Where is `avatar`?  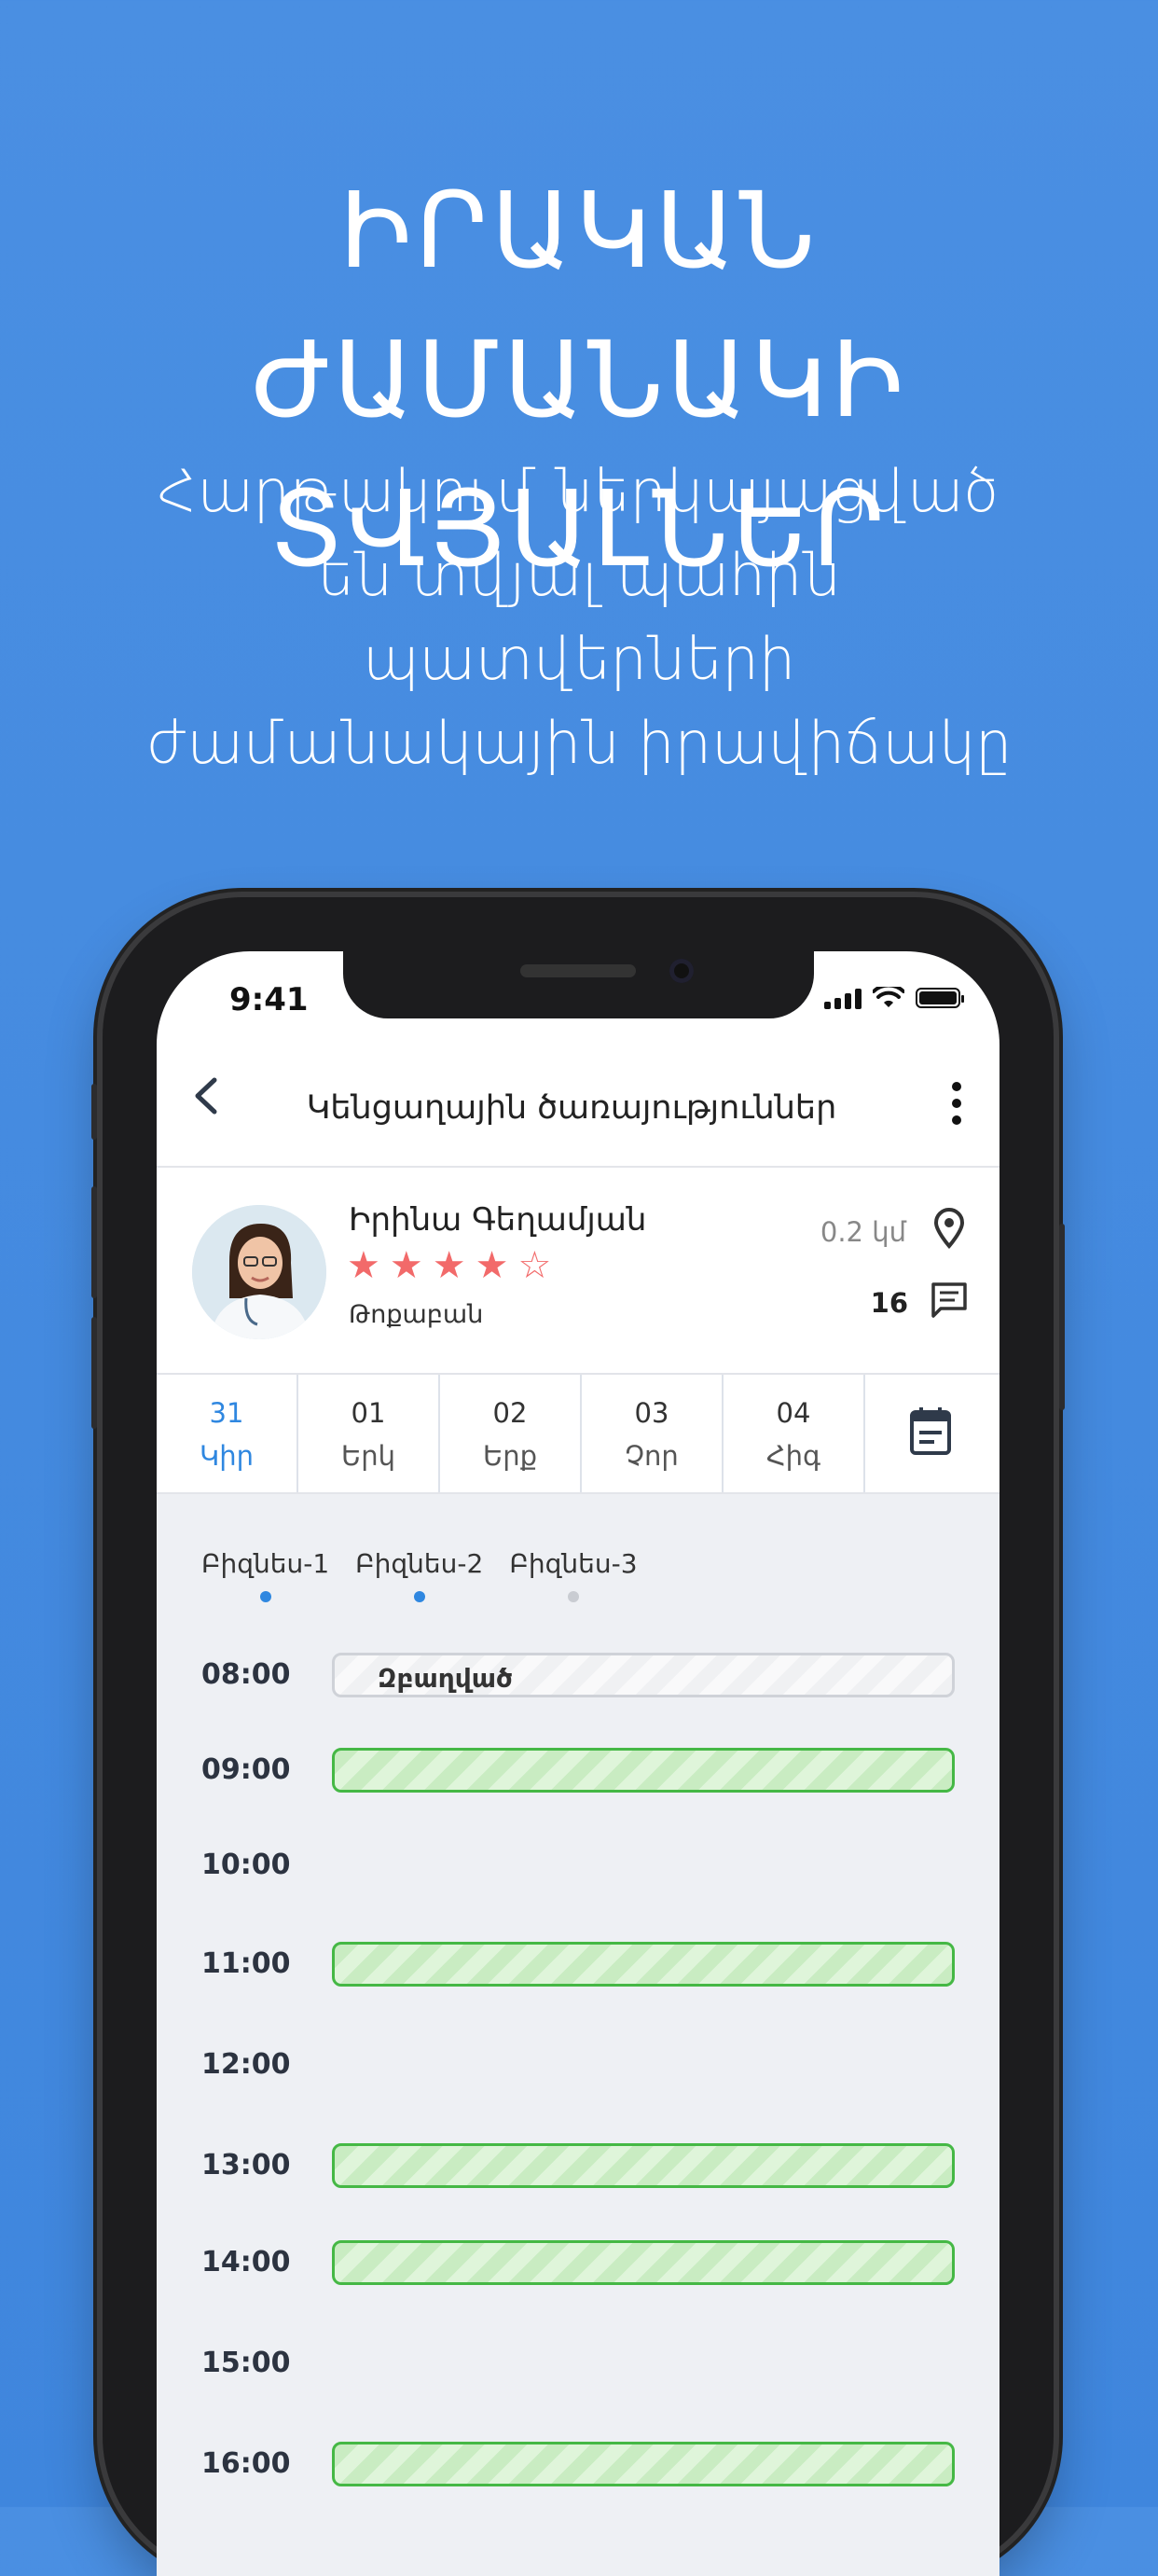 avatar is located at coordinates (259, 1272).